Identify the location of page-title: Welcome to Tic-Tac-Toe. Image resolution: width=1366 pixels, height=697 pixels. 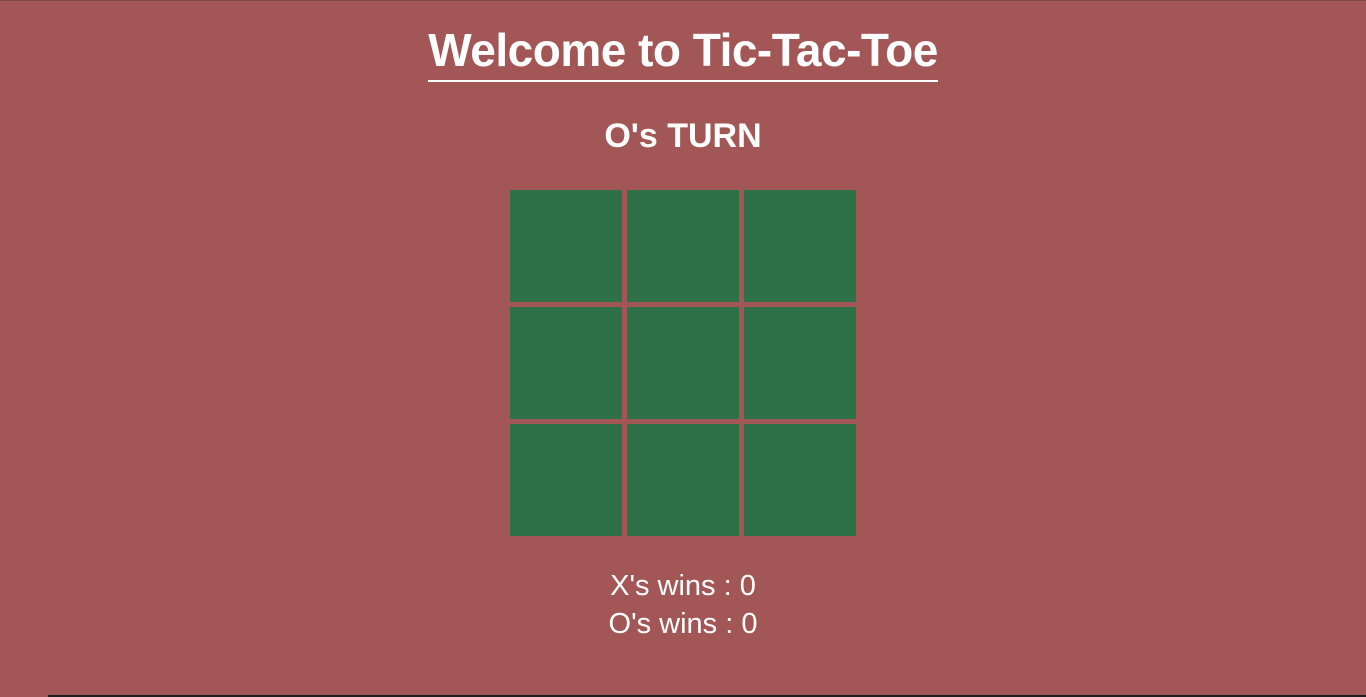
(683, 52).